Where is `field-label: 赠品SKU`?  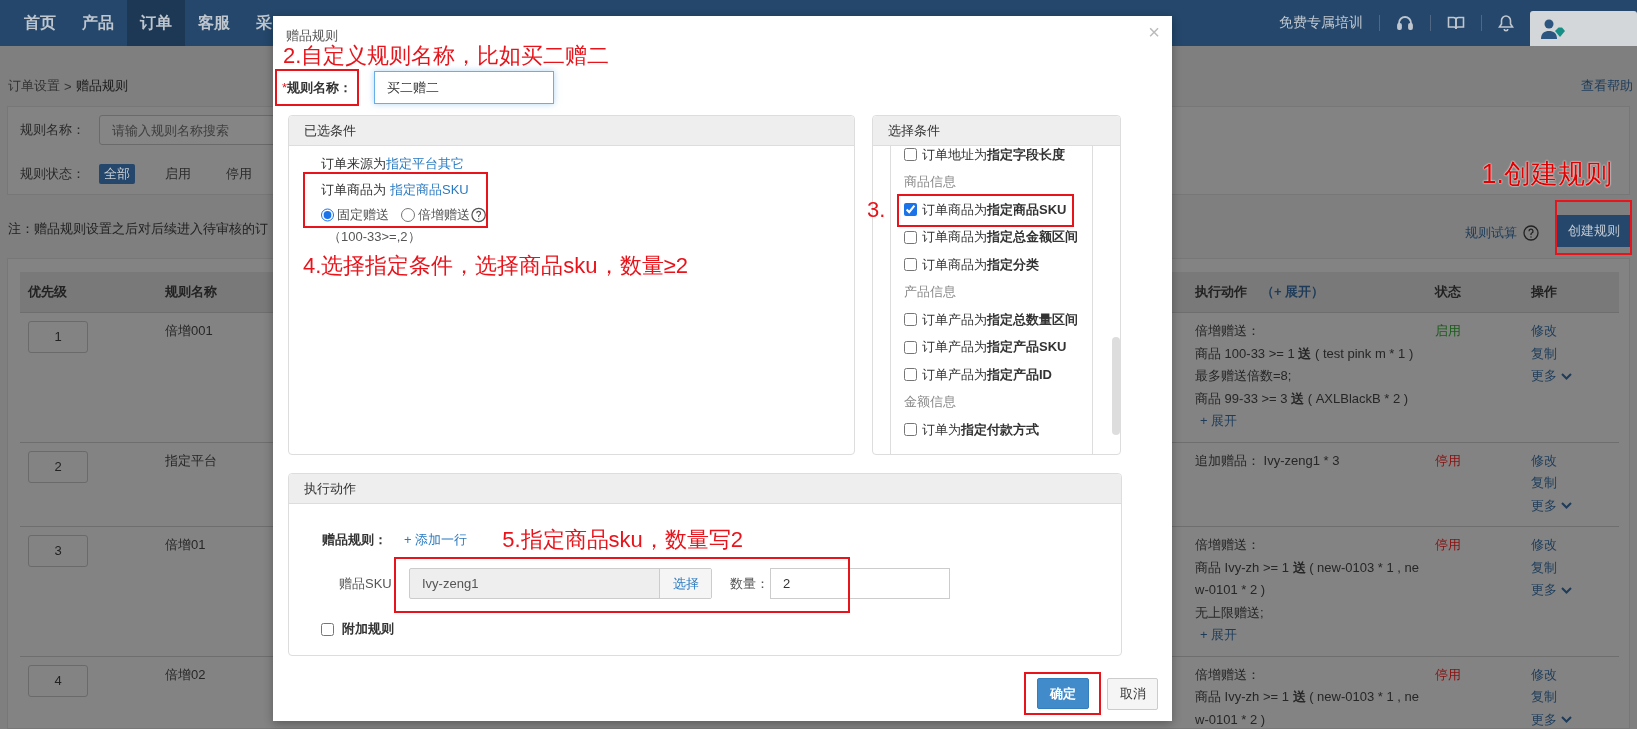 field-label: 赠品SKU is located at coordinates (366, 583).